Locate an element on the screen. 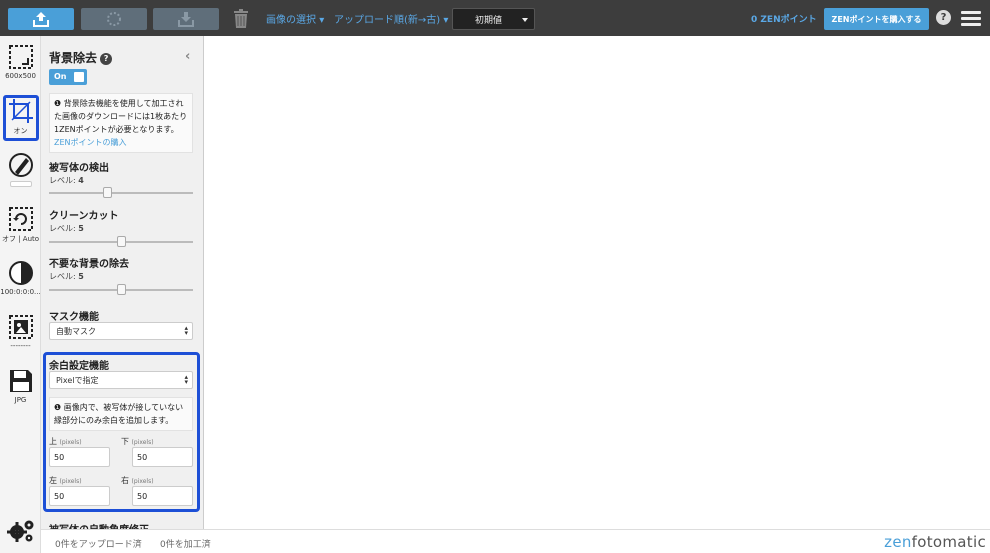 The width and height of the screenshot is (990, 553). margin-info-text: 画像内で、被写体が接していない縁部分にのみ余白を追加します。 is located at coordinates (119, 414).